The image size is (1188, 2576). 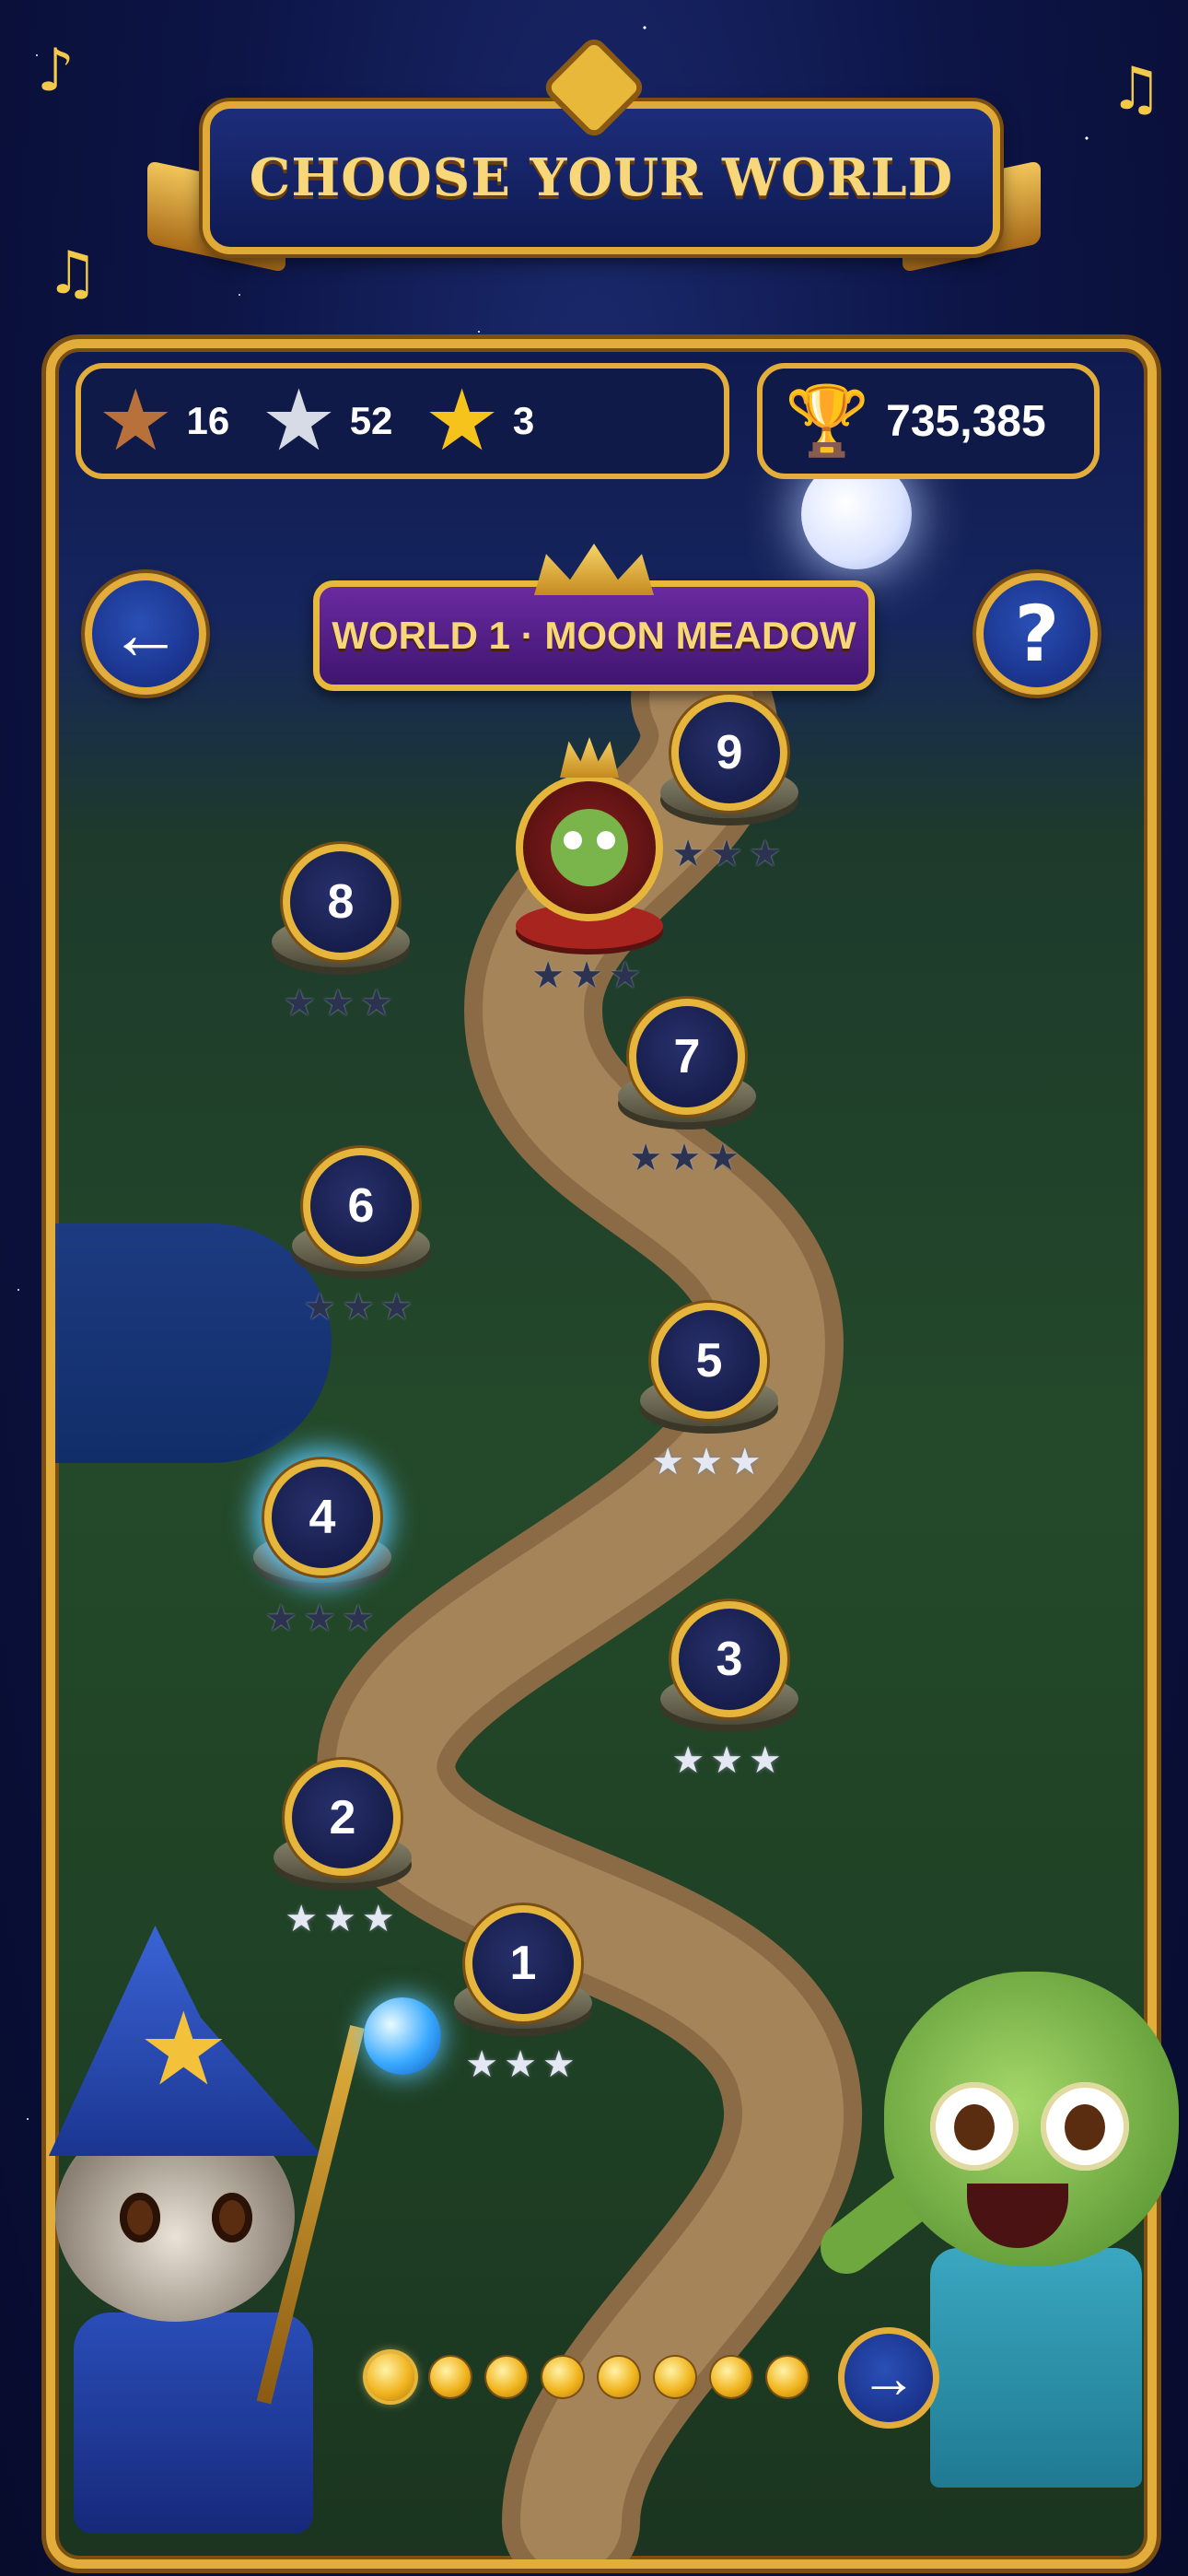 What do you see at coordinates (709, 1361) in the screenshot?
I see `level-number: 5` at bounding box center [709, 1361].